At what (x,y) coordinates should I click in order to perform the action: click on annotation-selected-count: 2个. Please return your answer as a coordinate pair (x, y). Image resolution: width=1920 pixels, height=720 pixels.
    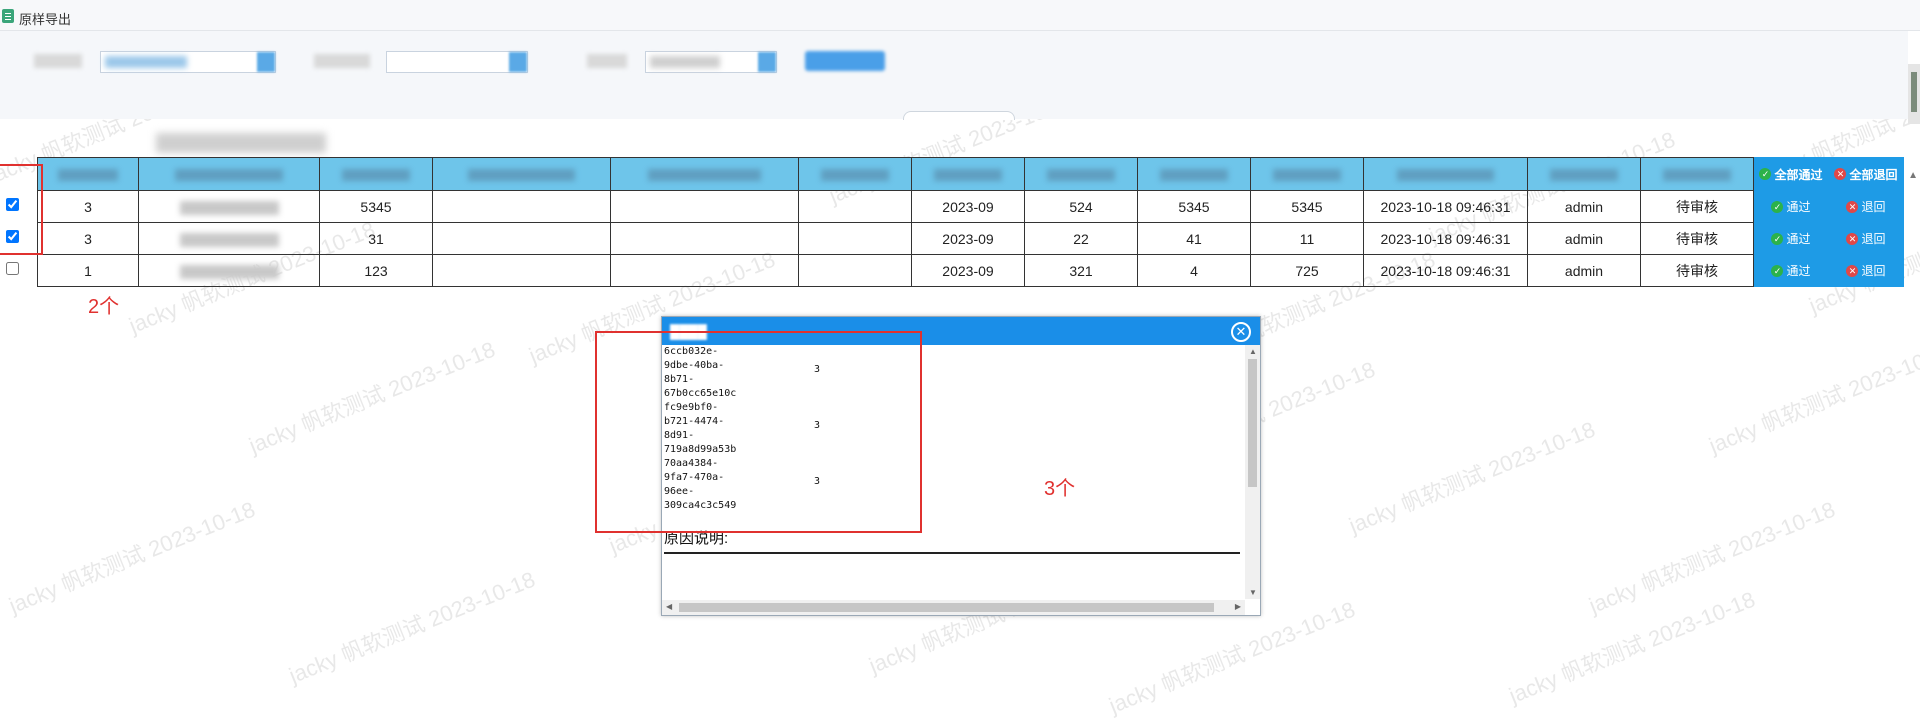
    Looking at the image, I should click on (104, 307).